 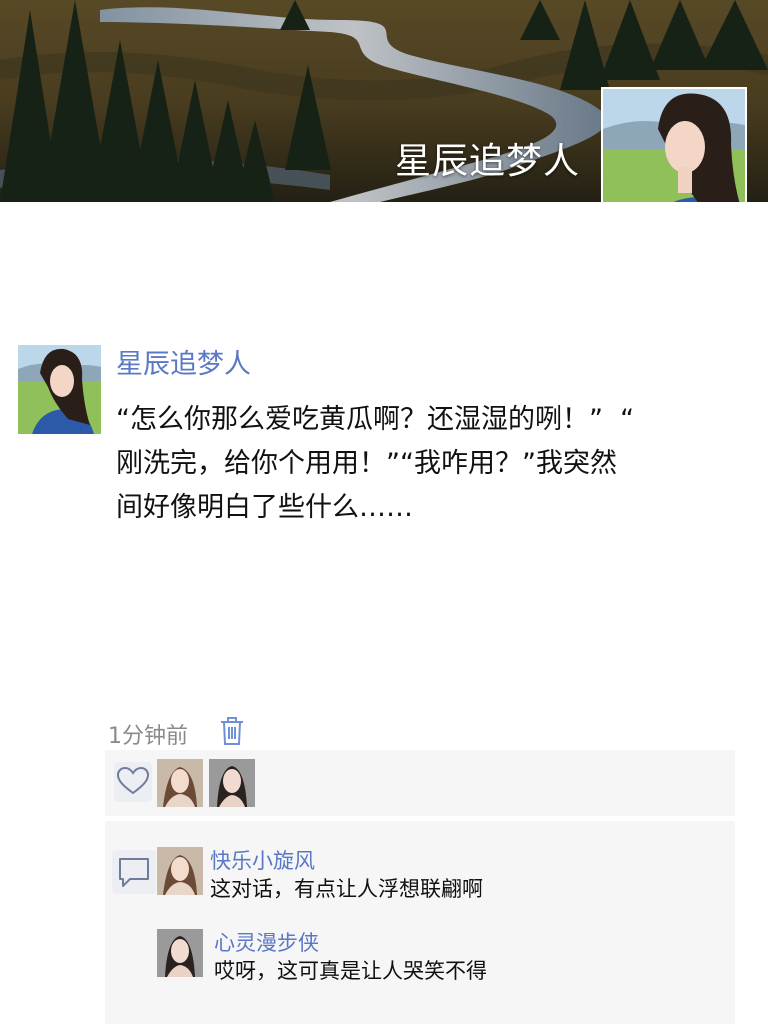 I want to click on post-author-avatar, so click(x=59, y=389).